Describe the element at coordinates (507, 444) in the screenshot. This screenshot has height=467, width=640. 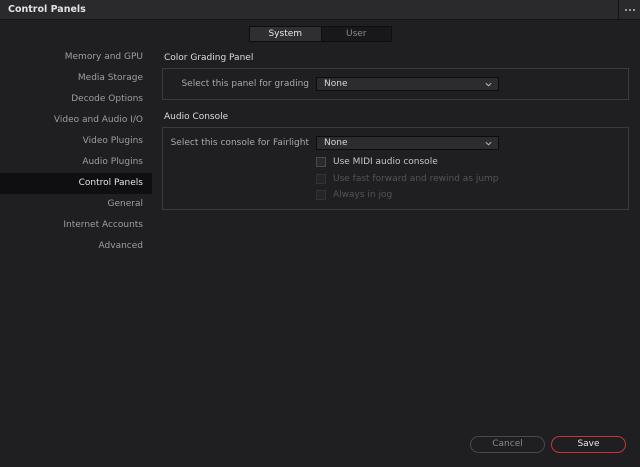
I see `cancel-button: Cancel` at that location.